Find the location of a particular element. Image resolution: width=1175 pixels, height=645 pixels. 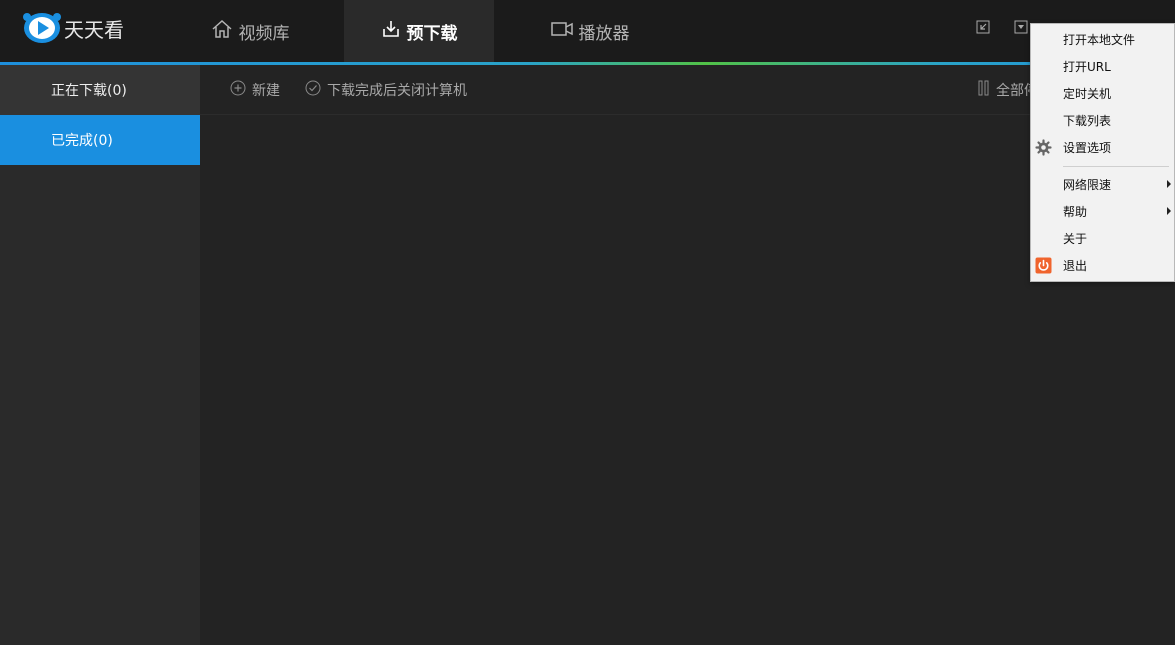

sidebar-item-label: 正在下载(0) is located at coordinates (89, 91).